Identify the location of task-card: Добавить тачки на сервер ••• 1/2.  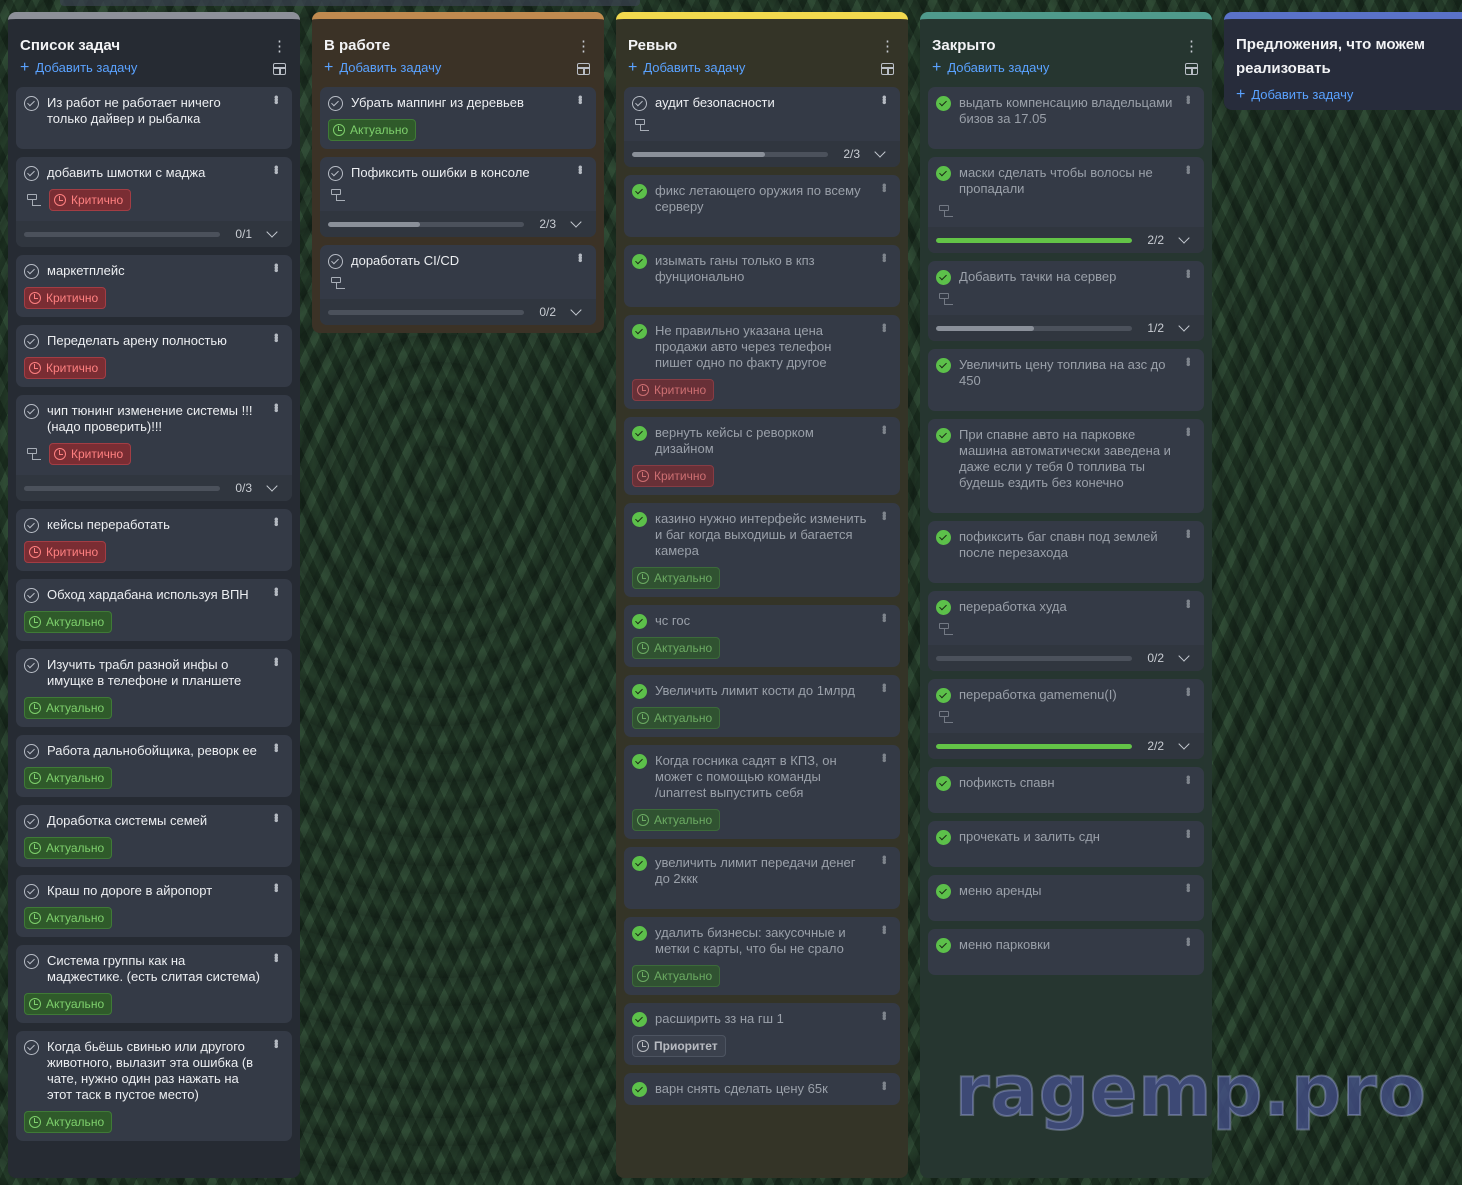
(1066, 301).